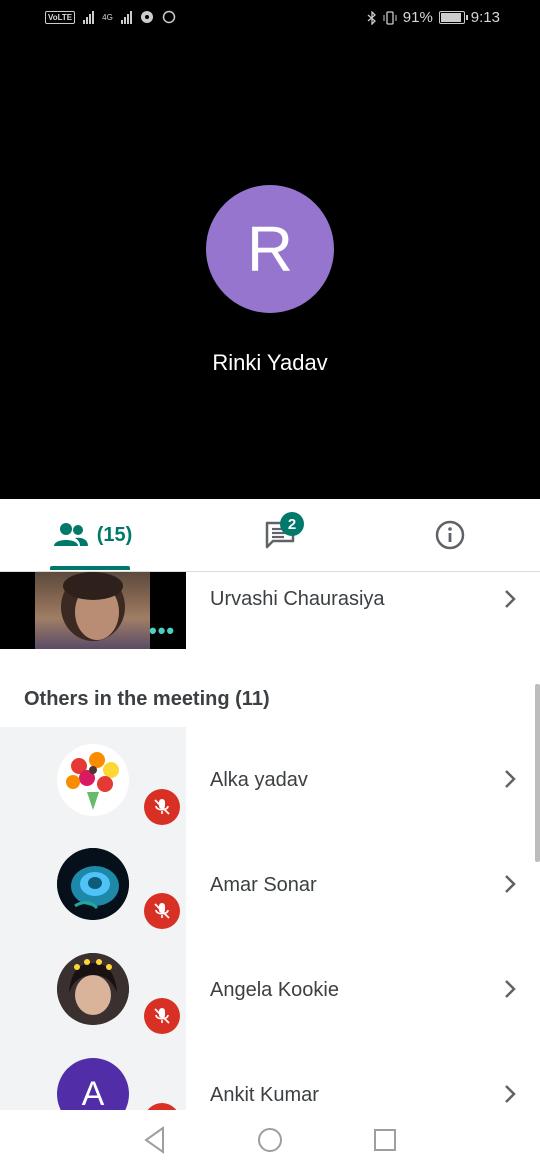 The image size is (540, 1170). I want to click on recents-icon, so click(385, 1140).